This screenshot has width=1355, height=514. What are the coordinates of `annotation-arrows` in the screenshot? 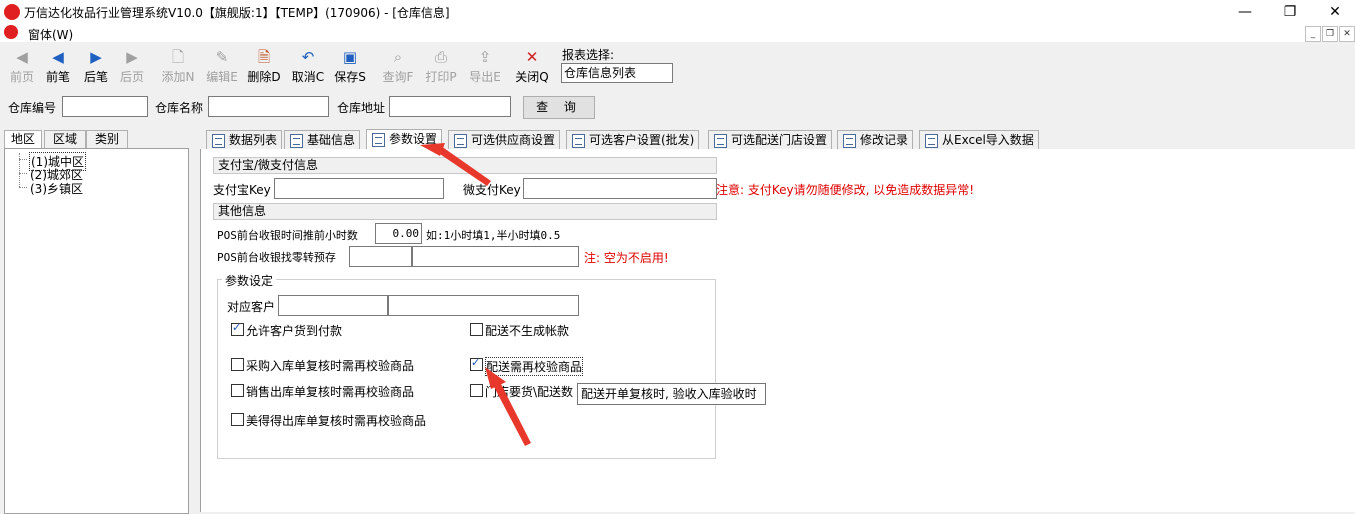 It's located at (475, 294).